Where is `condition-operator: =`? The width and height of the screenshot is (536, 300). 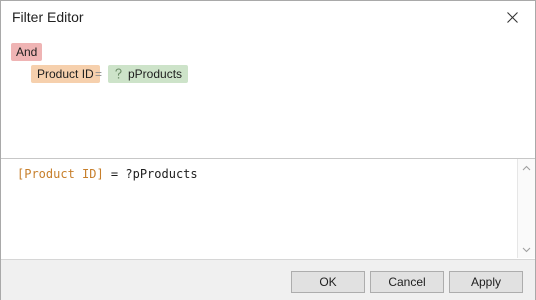
condition-operator: = is located at coordinates (98, 74).